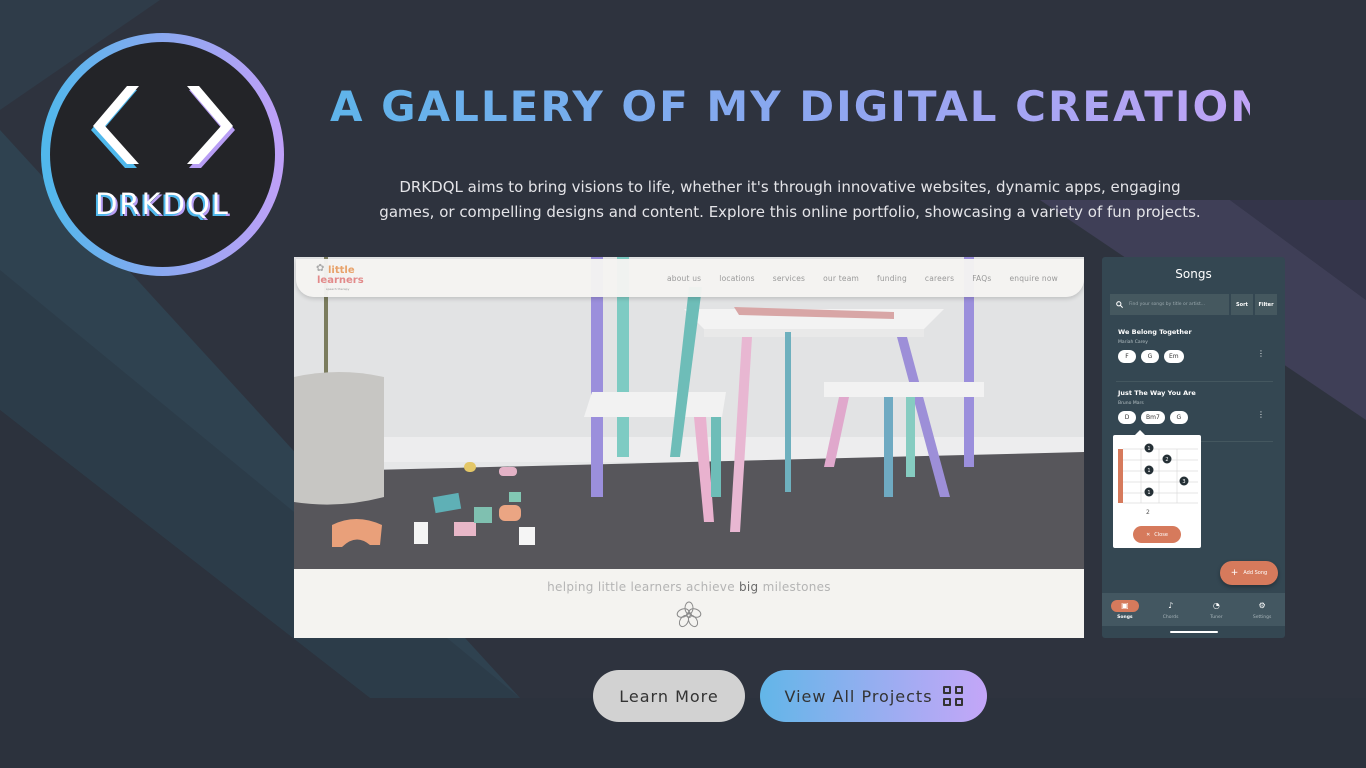 Image resolution: width=1366 pixels, height=768 pixels. I want to click on tab-songs: ▣ Songs, so click(1125, 609).